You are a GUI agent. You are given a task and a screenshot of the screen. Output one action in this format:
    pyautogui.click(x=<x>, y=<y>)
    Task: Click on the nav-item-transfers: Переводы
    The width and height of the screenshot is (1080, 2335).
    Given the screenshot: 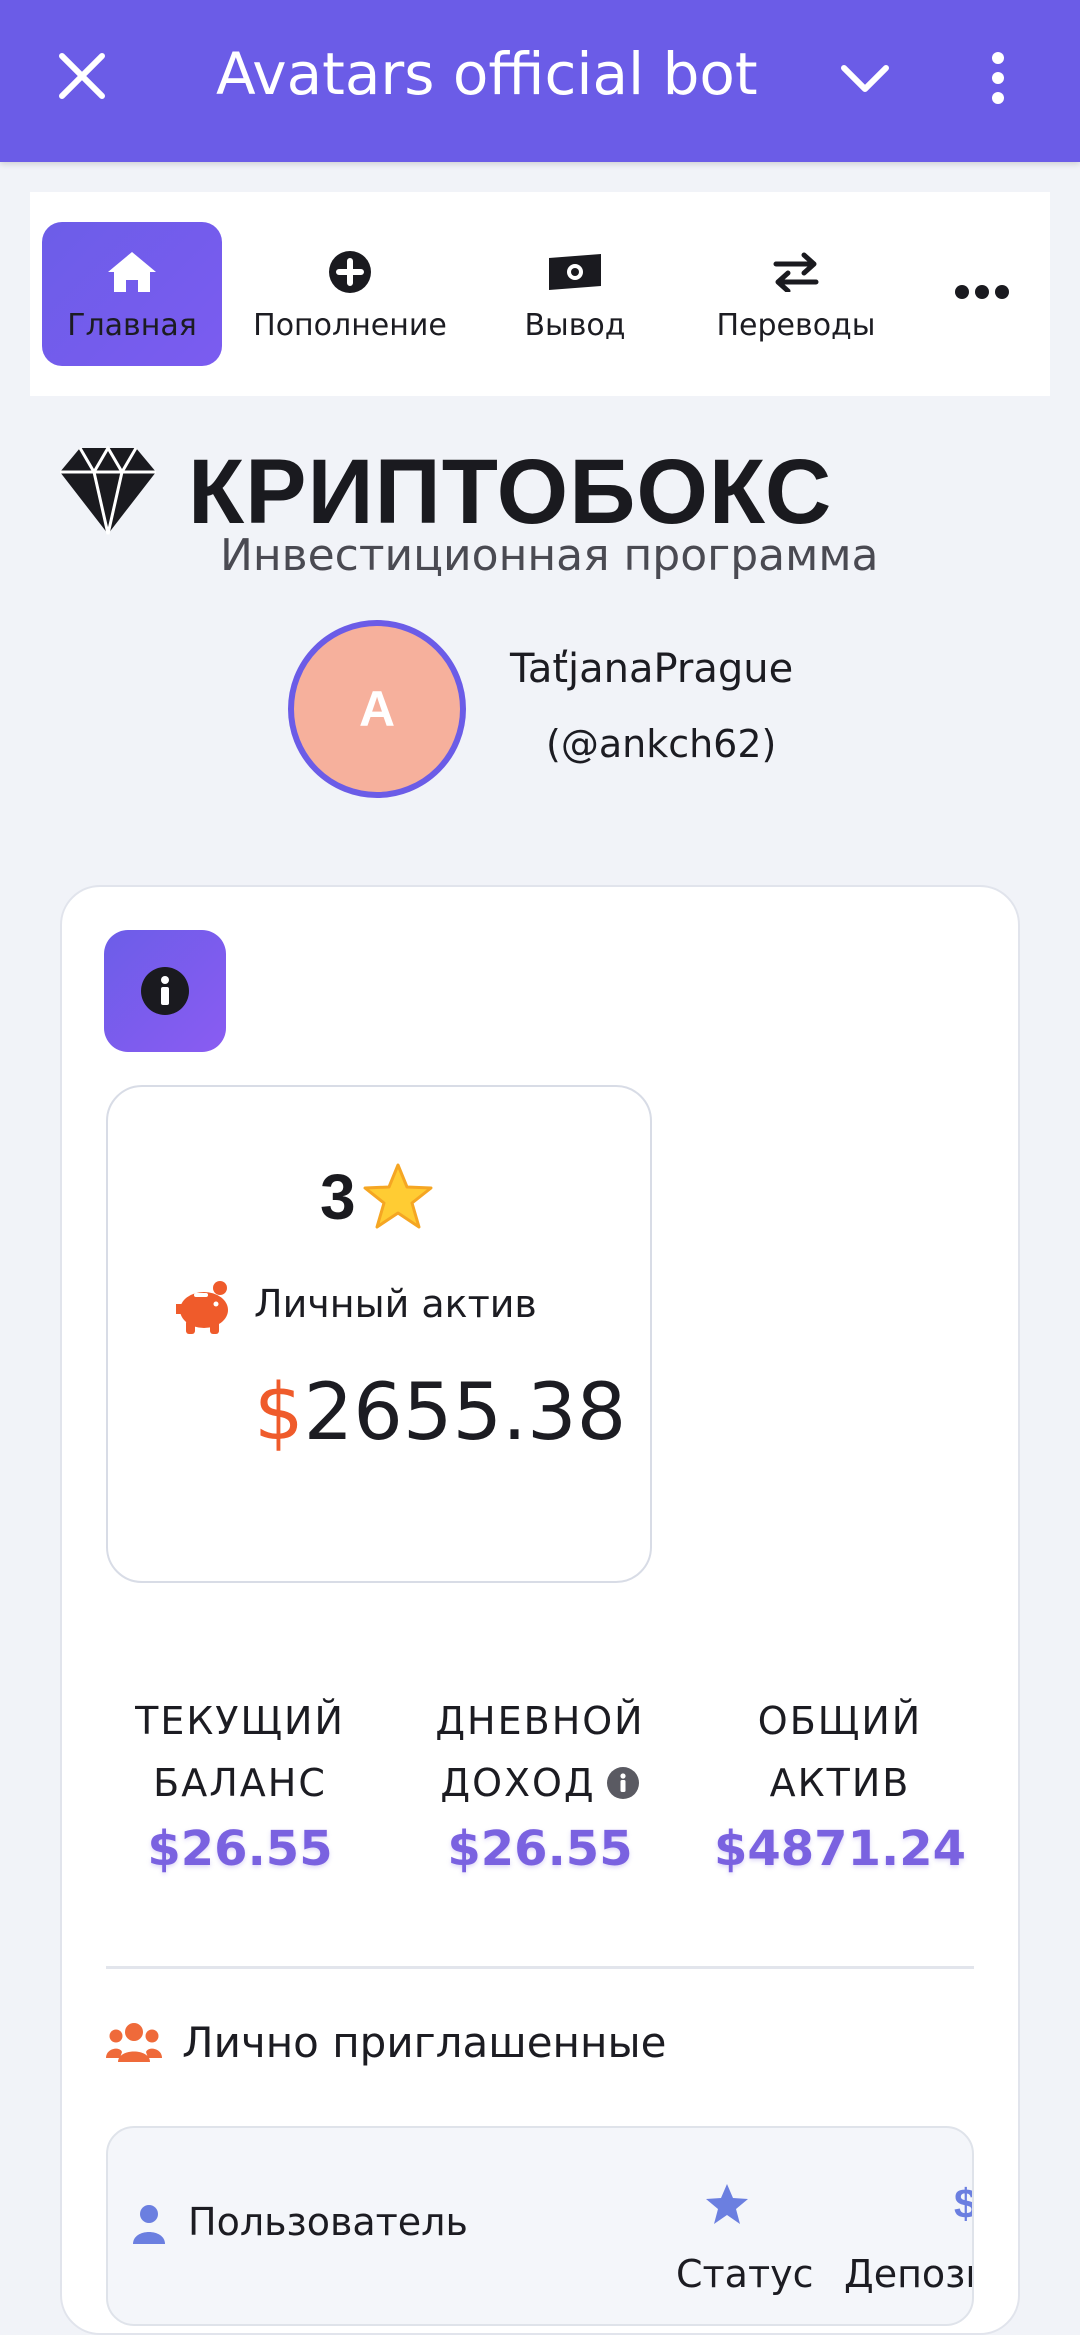 What is the action you would take?
    pyautogui.click(x=796, y=294)
    